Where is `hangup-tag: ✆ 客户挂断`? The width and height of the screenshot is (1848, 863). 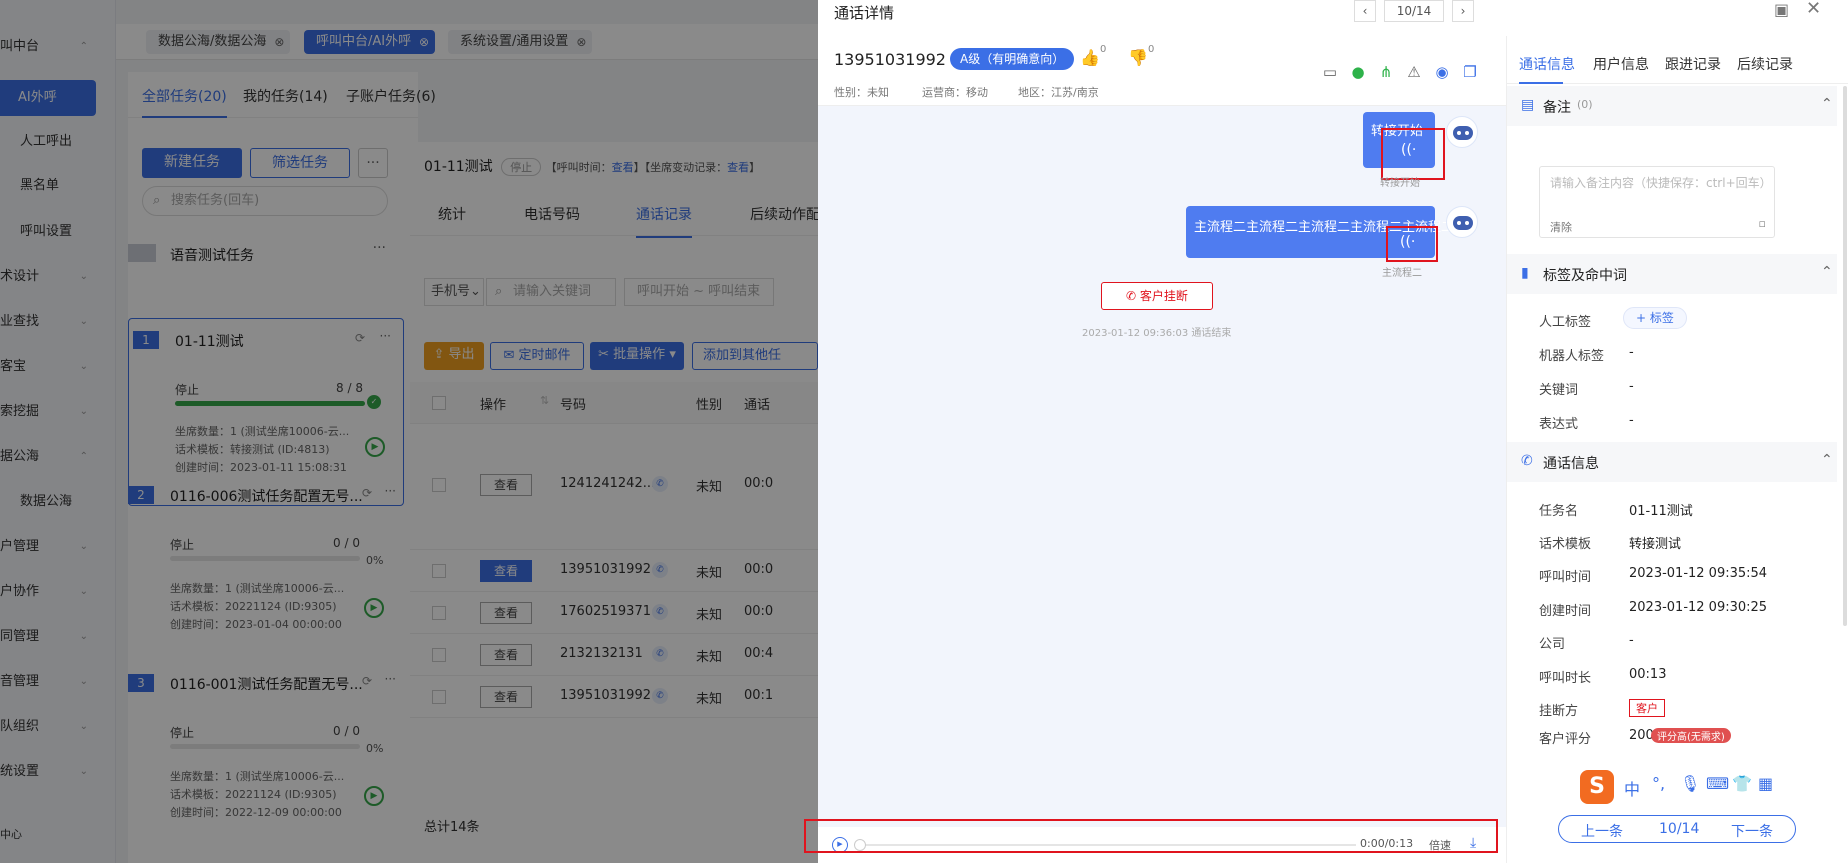
hangup-tag: ✆ 客户挂断 is located at coordinates (1157, 296).